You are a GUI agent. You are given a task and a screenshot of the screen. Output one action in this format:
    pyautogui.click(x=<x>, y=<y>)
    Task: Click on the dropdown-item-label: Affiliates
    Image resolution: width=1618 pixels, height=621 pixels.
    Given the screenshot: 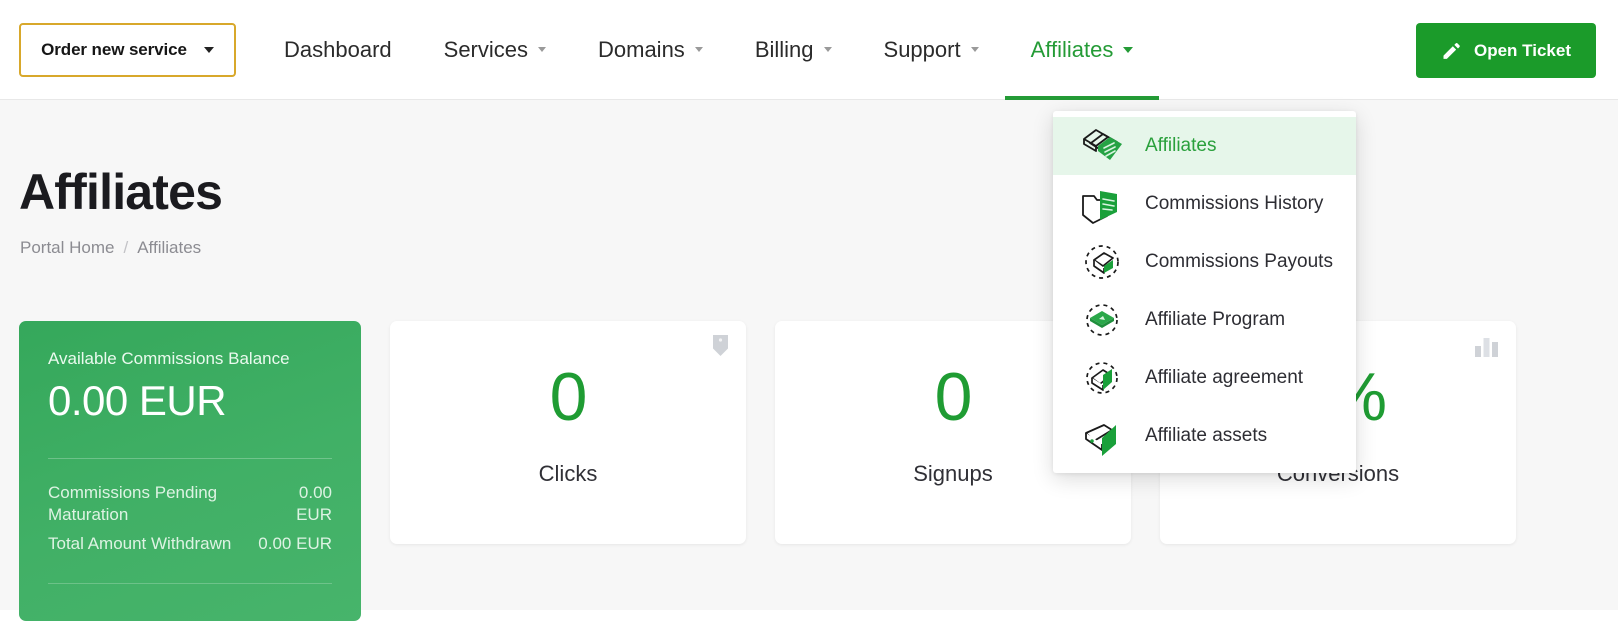 What is the action you would take?
    pyautogui.click(x=1181, y=145)
    